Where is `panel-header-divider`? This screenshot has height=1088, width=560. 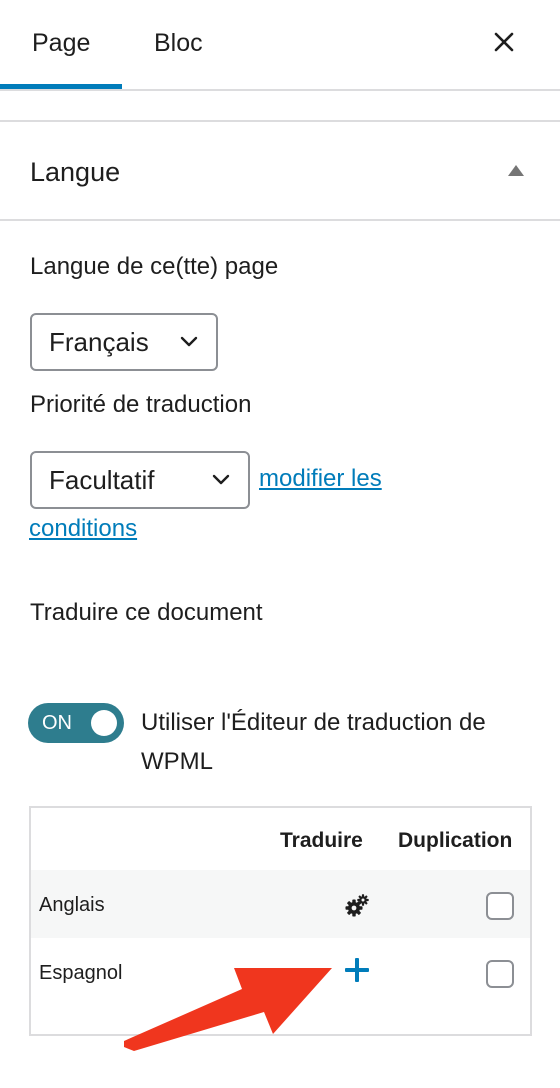
panel-header-divider is located at coordinates (280, 220).